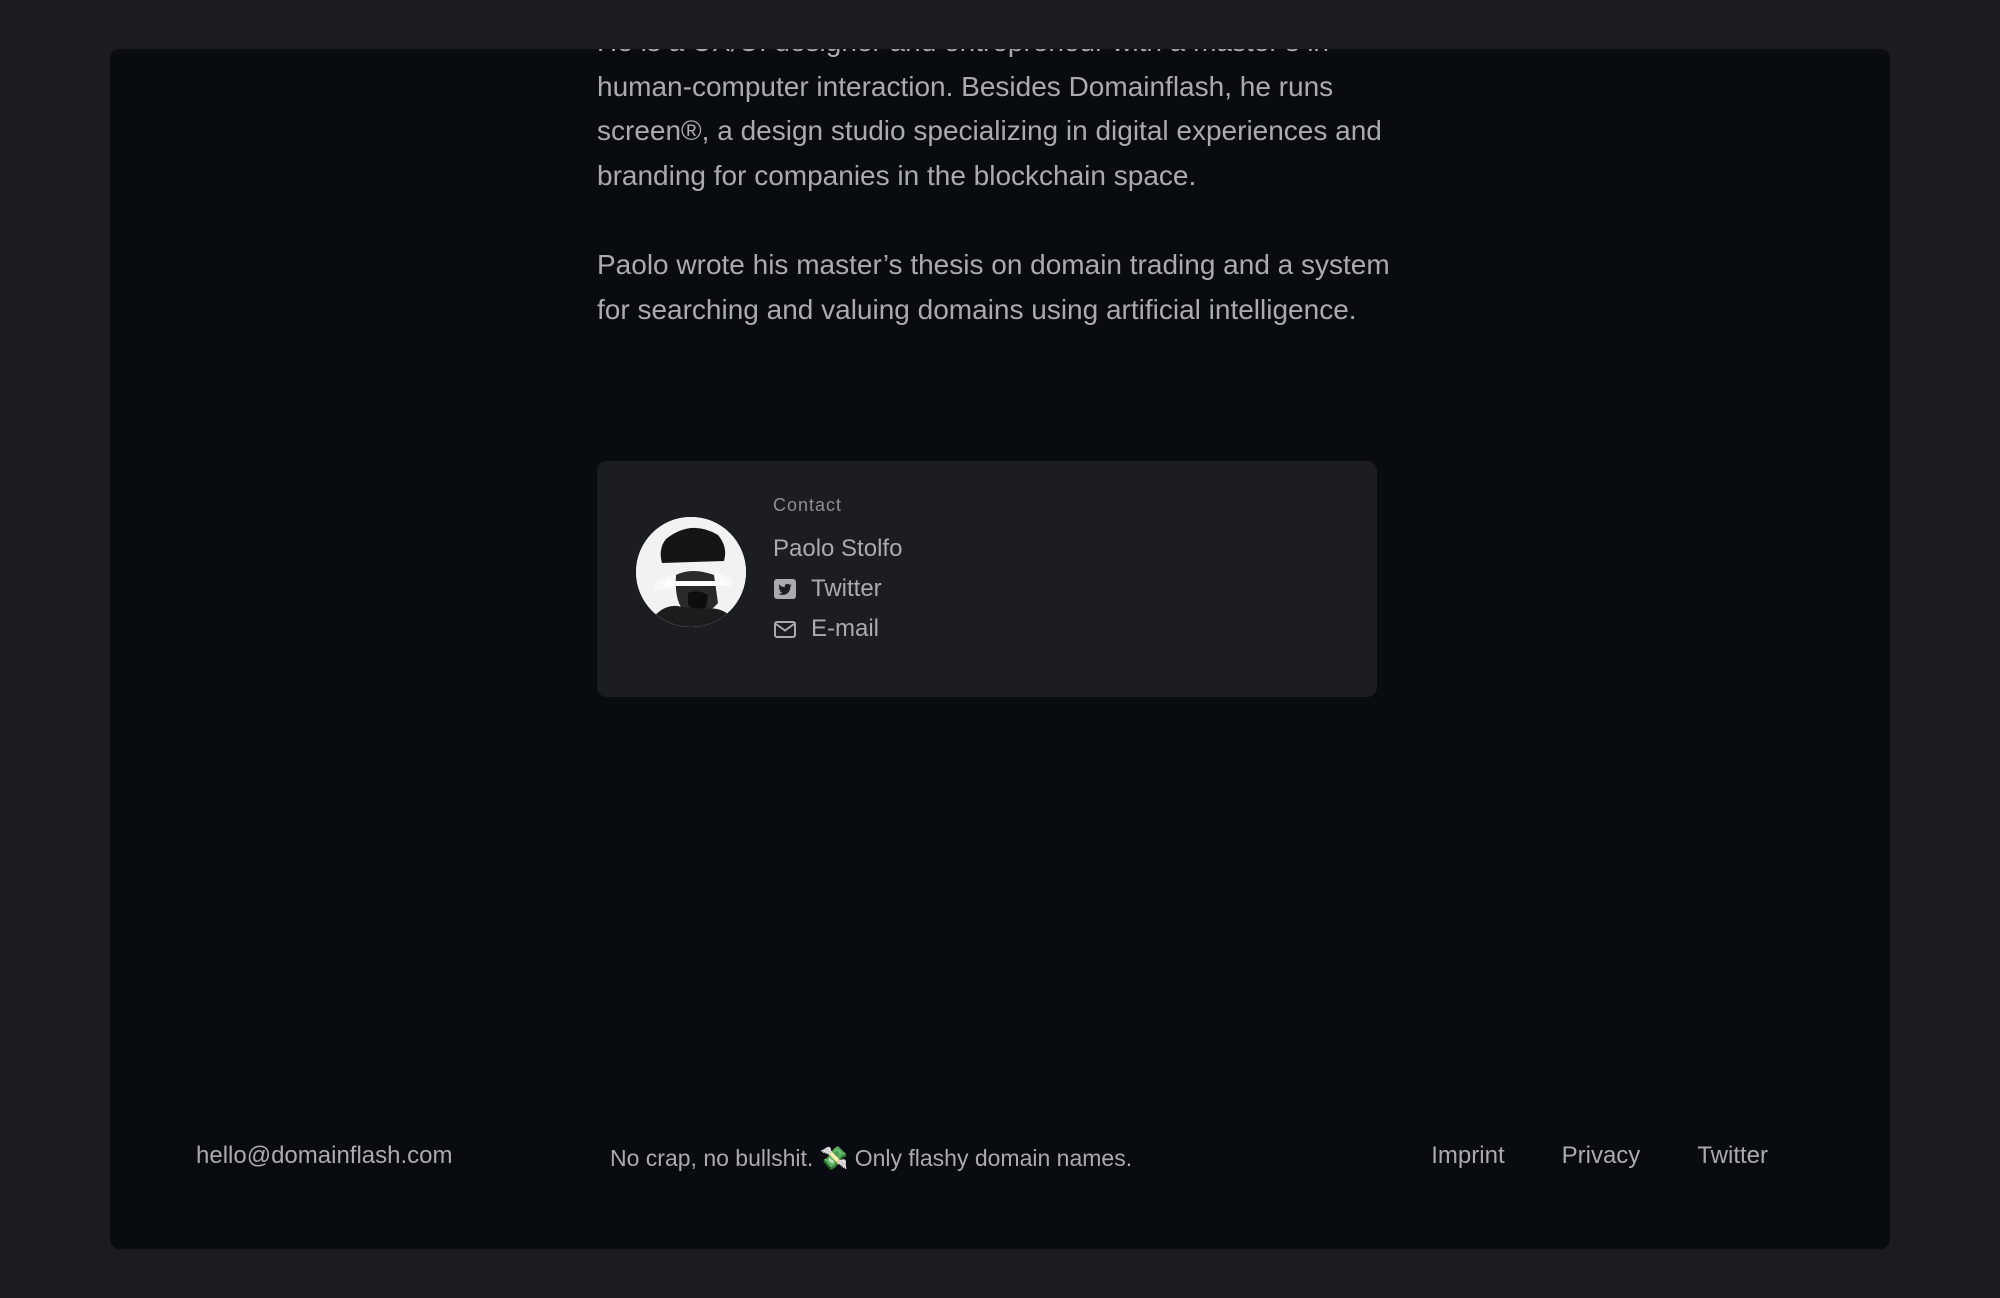 This screenshot has width=2000, height=1298. What do you see at coordinates (324, 1156) in the screenshot?
I see `footer-email-link: hello@domainflash.com` at bounding box center [324, 1156].